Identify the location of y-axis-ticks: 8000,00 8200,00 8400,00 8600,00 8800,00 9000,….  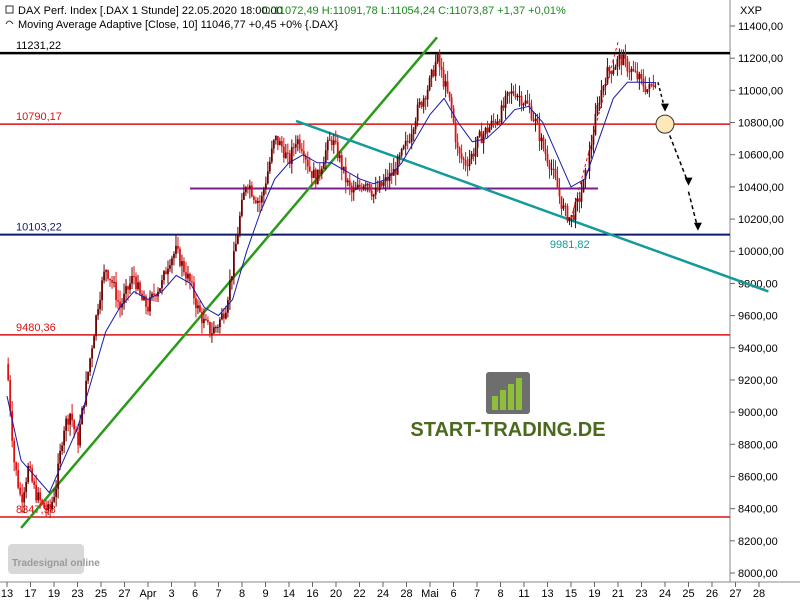
(757, 300).